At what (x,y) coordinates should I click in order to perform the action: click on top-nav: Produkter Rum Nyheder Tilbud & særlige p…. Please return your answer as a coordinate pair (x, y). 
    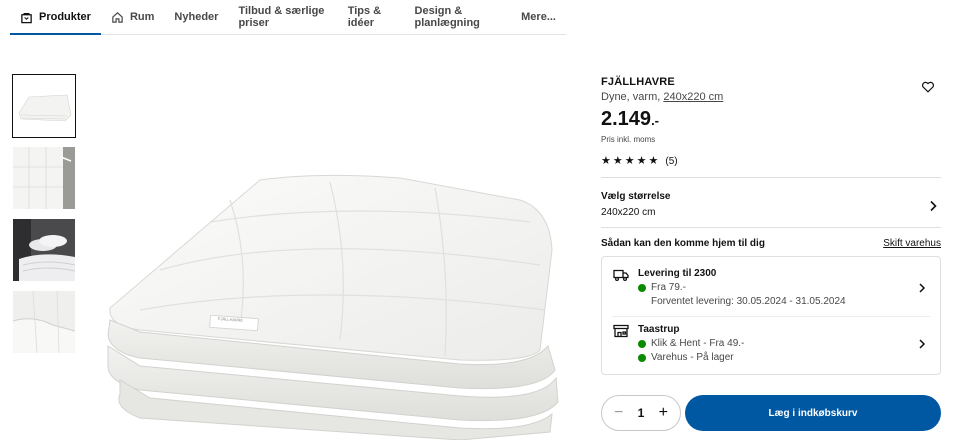
    Looking at the image, I should click on (288, 17).